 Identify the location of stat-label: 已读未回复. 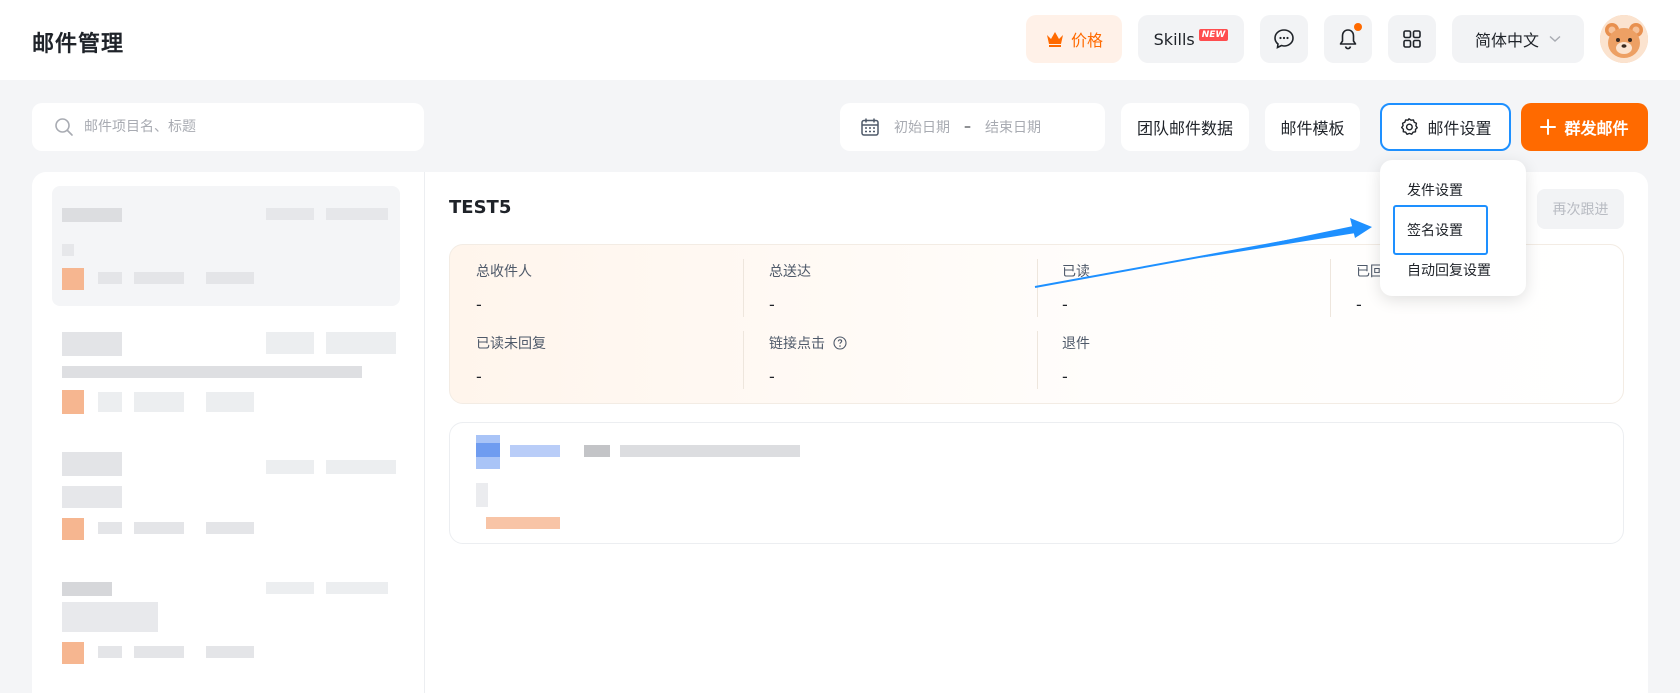
(511, 344).